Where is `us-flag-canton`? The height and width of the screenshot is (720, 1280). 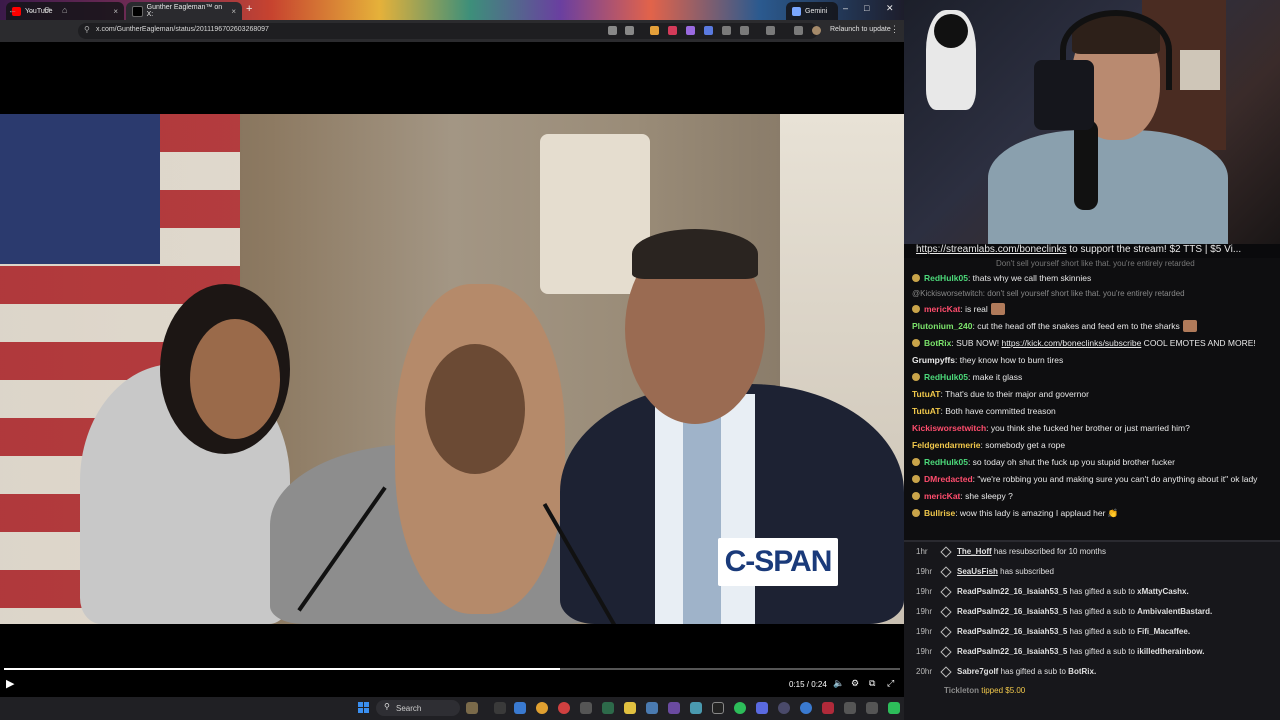 us-flag-canton is located at coordinates (80, 189).